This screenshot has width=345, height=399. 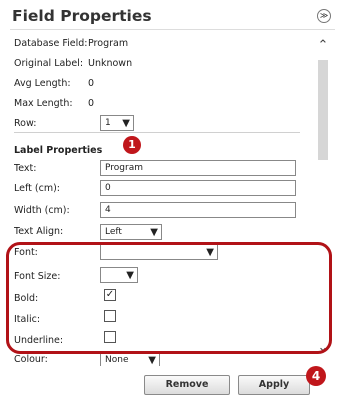 I want to click on info-label: Database Field:, so click(x=51, y=43).